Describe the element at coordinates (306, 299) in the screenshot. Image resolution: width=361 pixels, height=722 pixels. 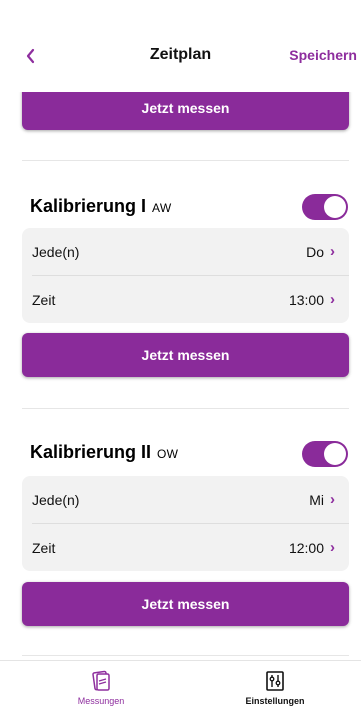
I see `time-value: 13:00` at that location.